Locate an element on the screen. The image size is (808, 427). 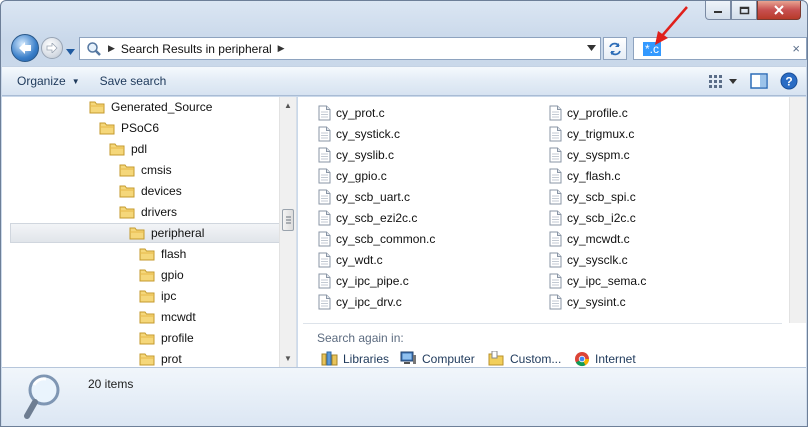
tree-item: drivers is located at coordinates (148, 212).